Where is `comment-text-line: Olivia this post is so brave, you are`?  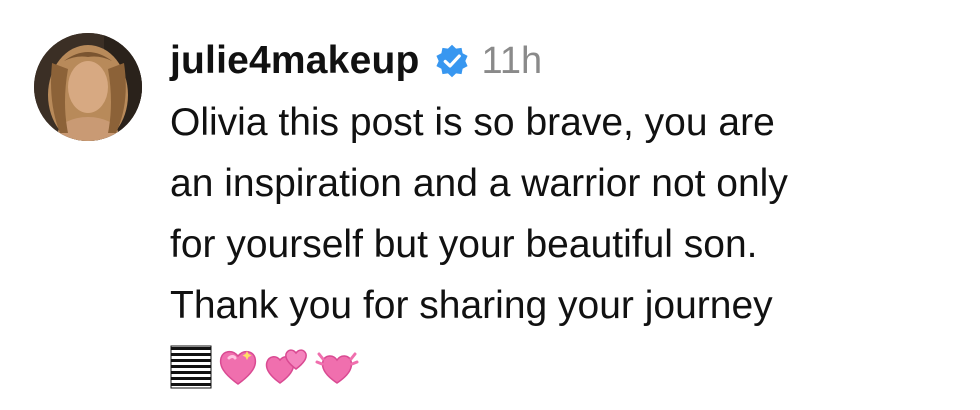
comment-text-line: Olivia this post is so brave, you are is located at coordinates (472, 122).